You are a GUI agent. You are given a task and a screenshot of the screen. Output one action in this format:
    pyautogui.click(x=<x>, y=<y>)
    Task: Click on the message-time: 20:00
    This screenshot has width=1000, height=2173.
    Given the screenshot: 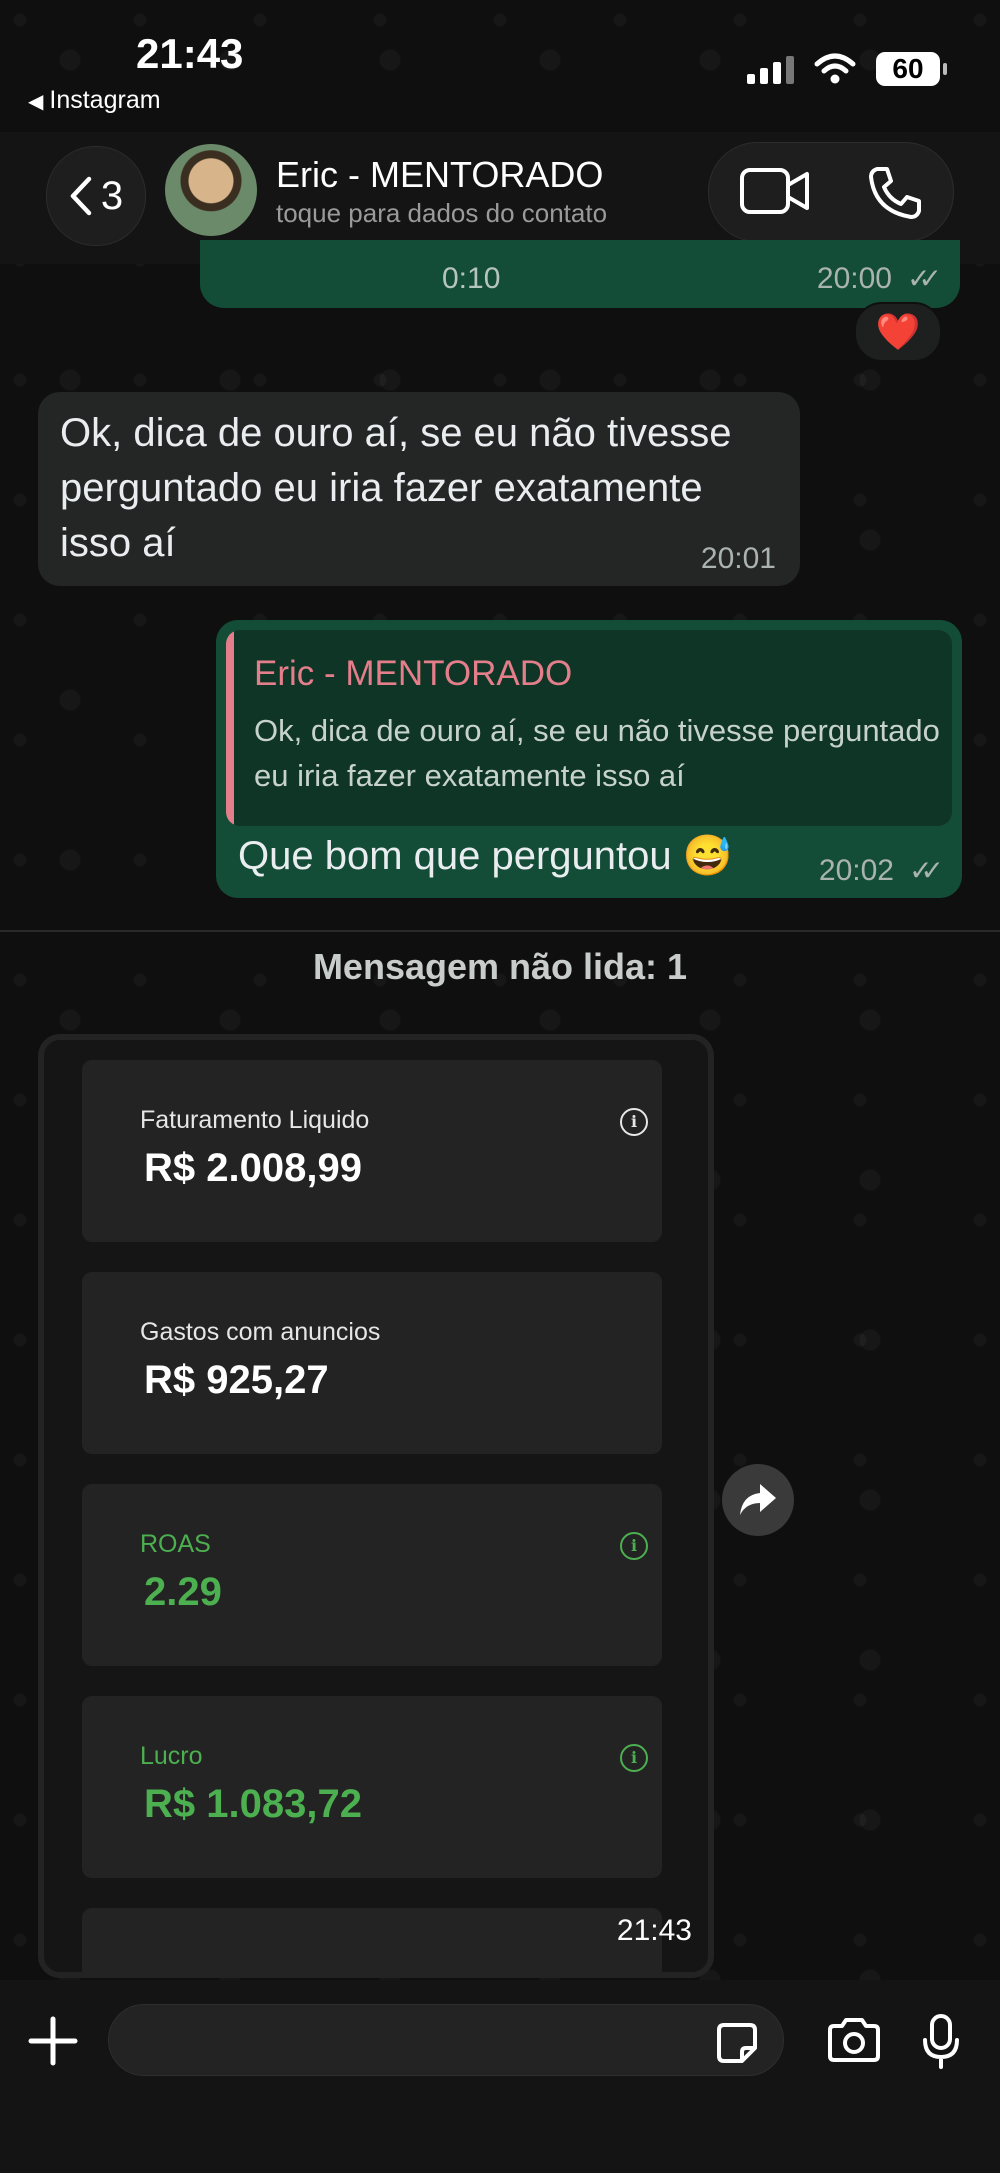 What is the action you would take?
    pyautogui.click(x=854, y=278)
    